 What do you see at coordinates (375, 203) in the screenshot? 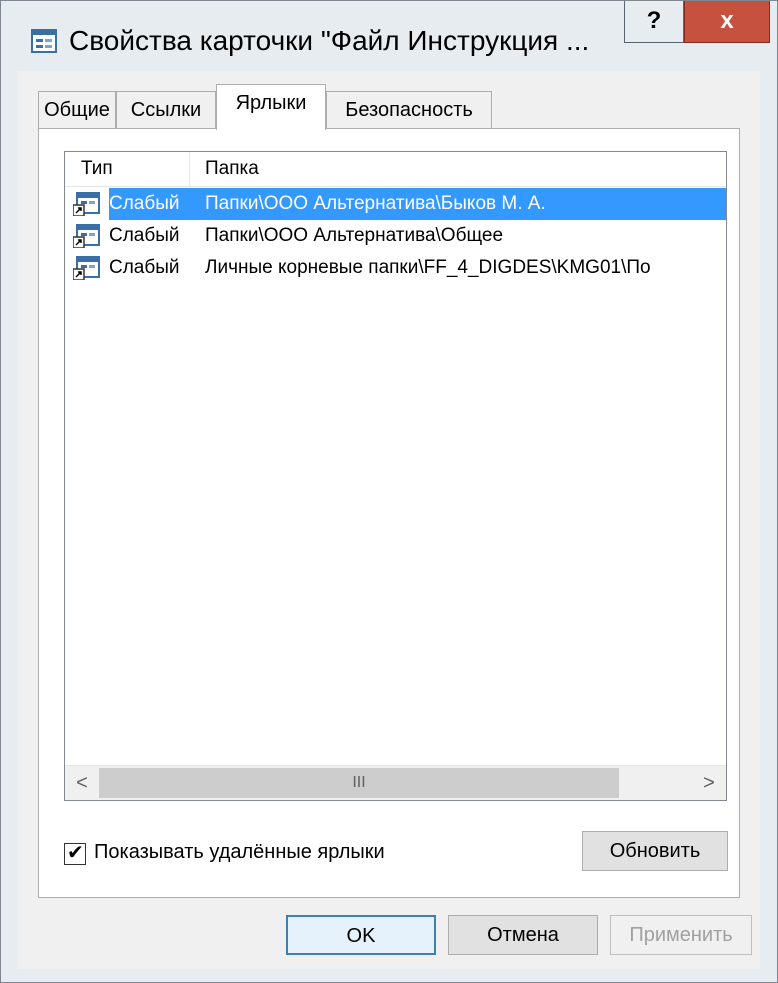
I see `row-folder: Папки\ООО Альтернатива\Быков М. А.` at bounding box center [375, 203].